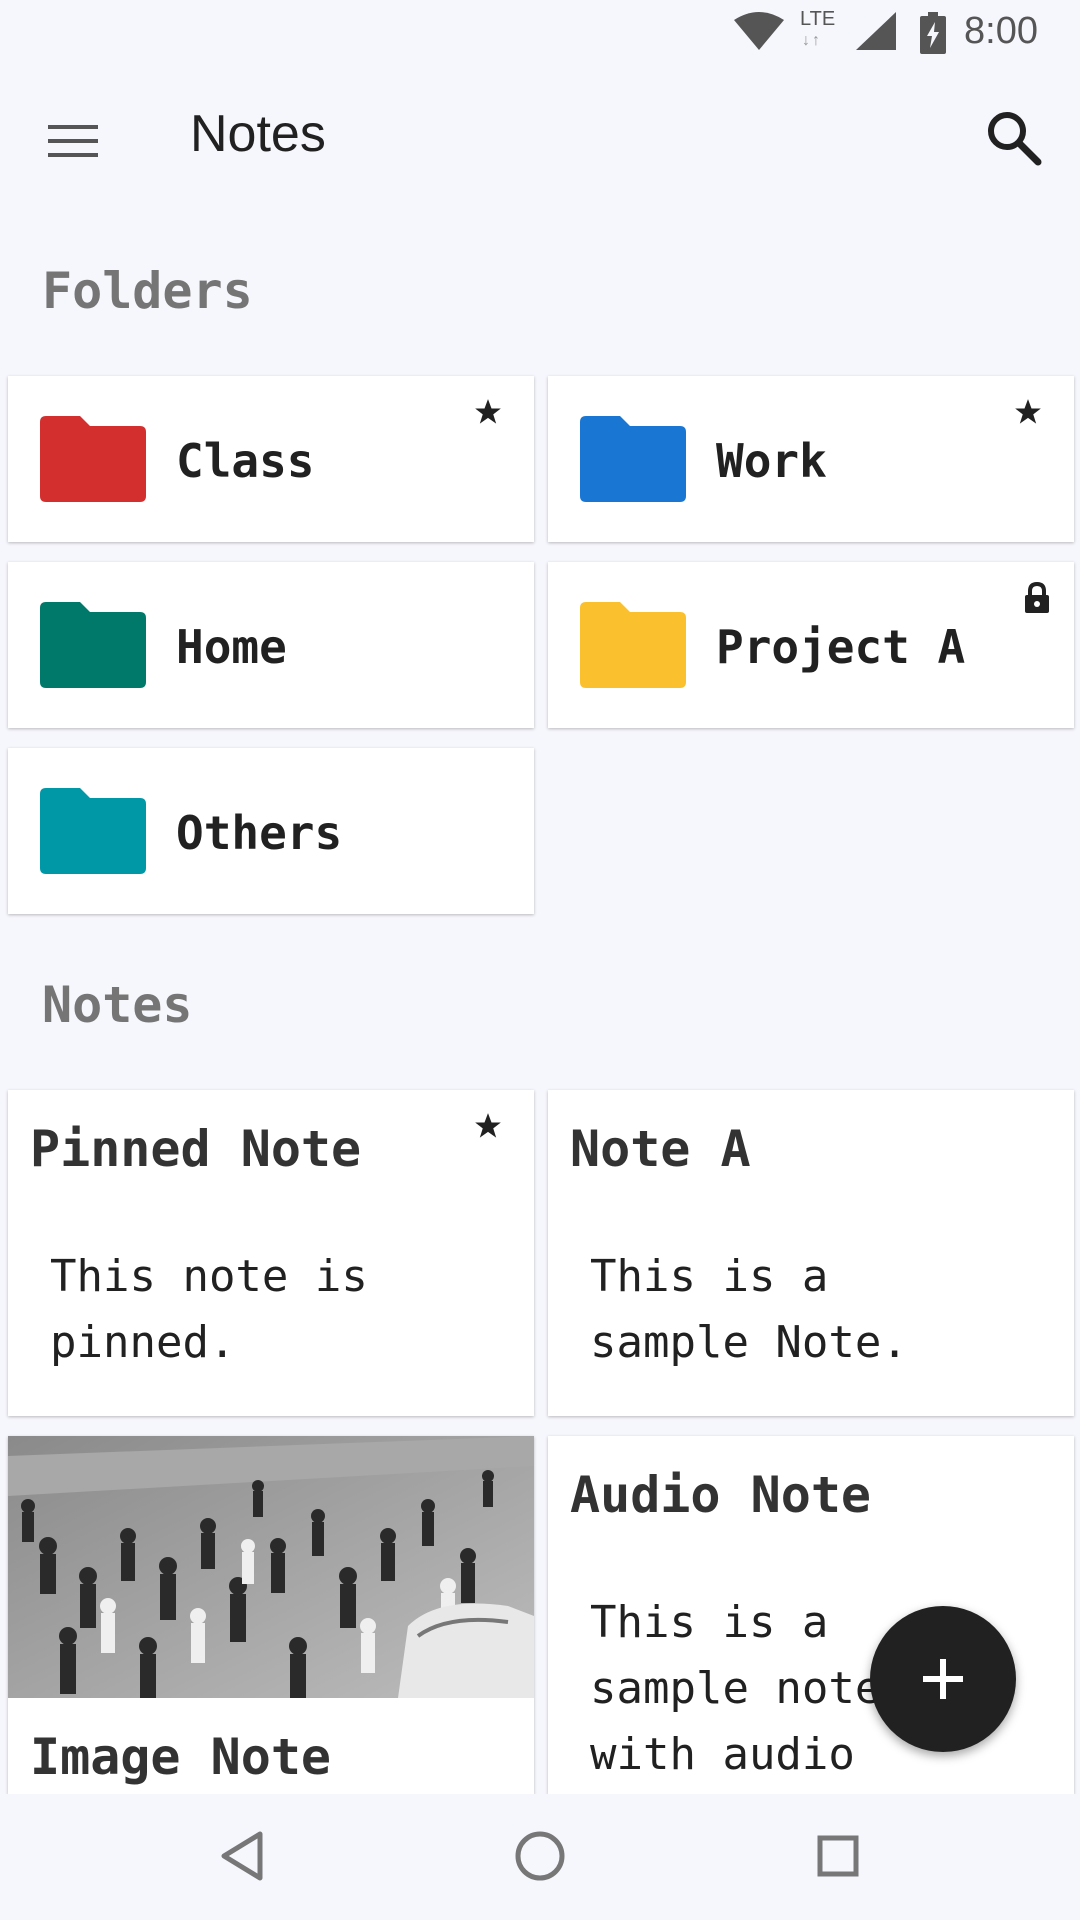 This screenshot has width=1080, height=1920. I want to click on home-icon, so click(540, 1856).